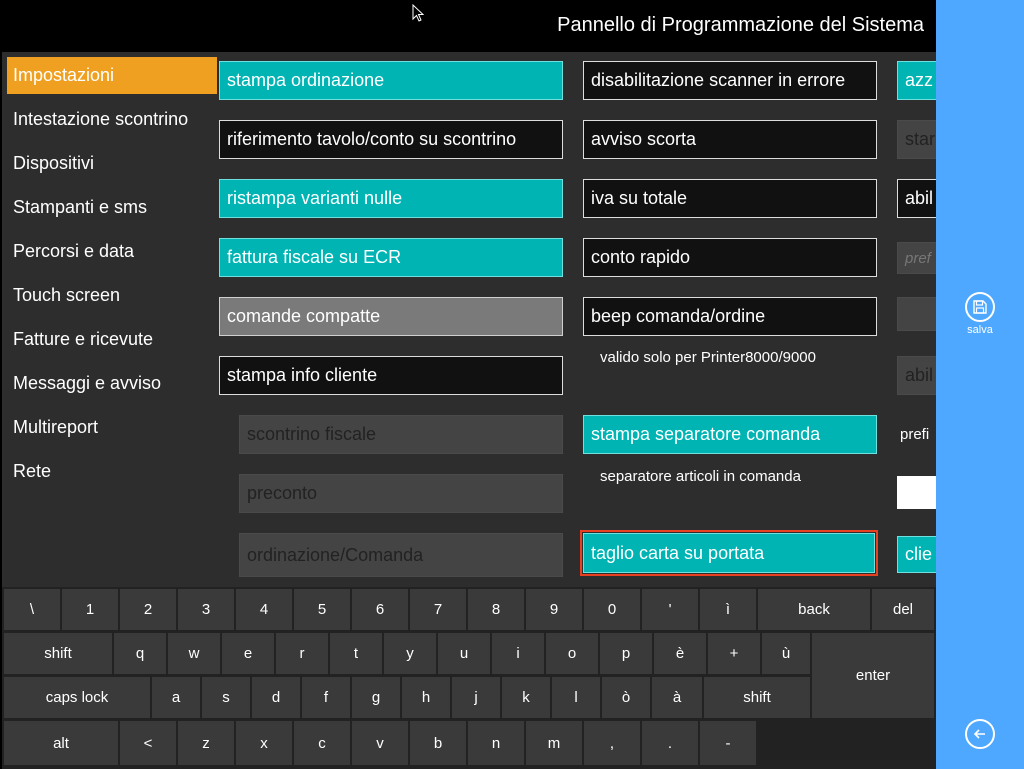 This screenshot has width=1024, height=769. Describe the element at coordinates (58, 653) in the screenshot. I see `key-shift-left: shift` at that location.